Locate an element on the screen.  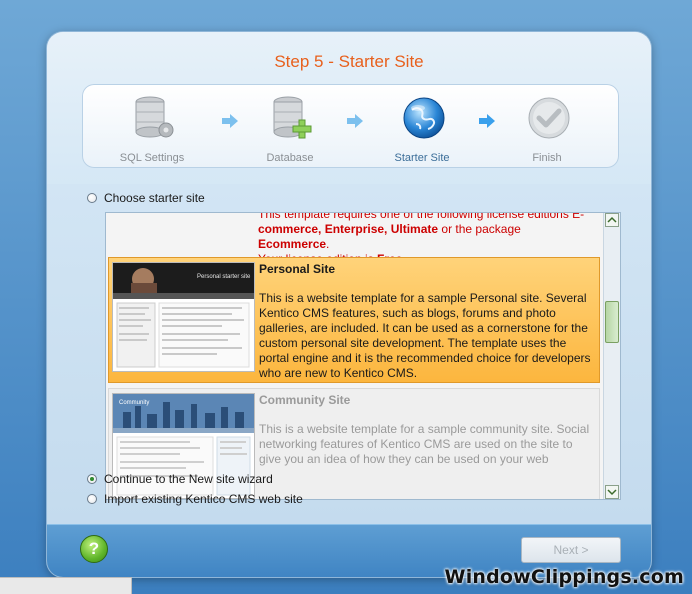
continue-wizard-option: Continue to the New site wizard is located at coordinates (180, 479).